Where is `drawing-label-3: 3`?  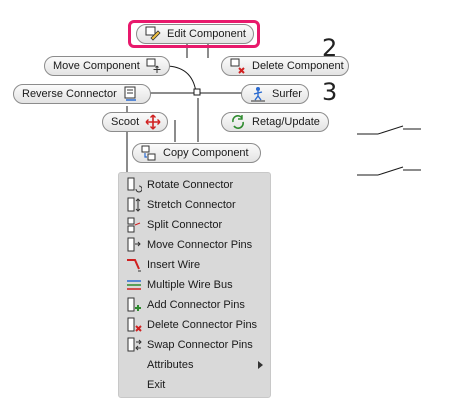 drawing-label-3: 3 is located at coordinates (330, 92).